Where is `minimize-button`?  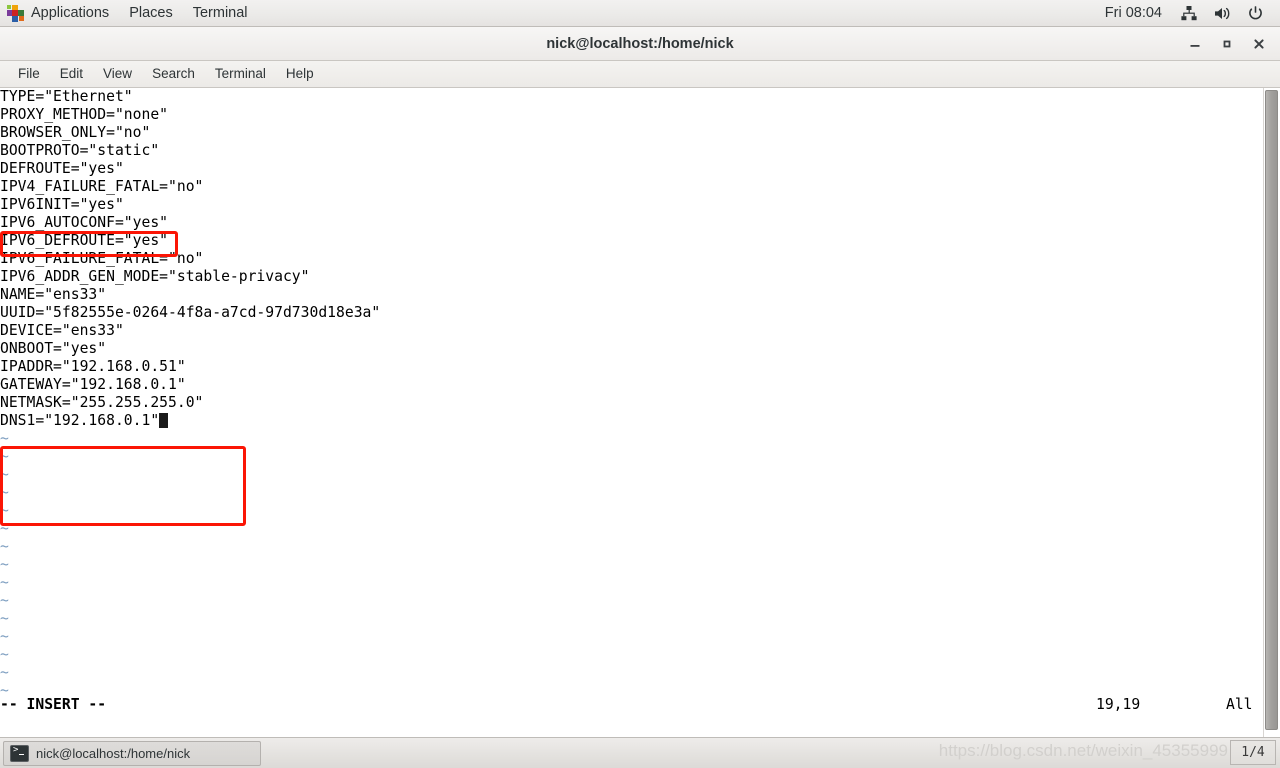 minimize-button is located at coordinates (1195, 44).